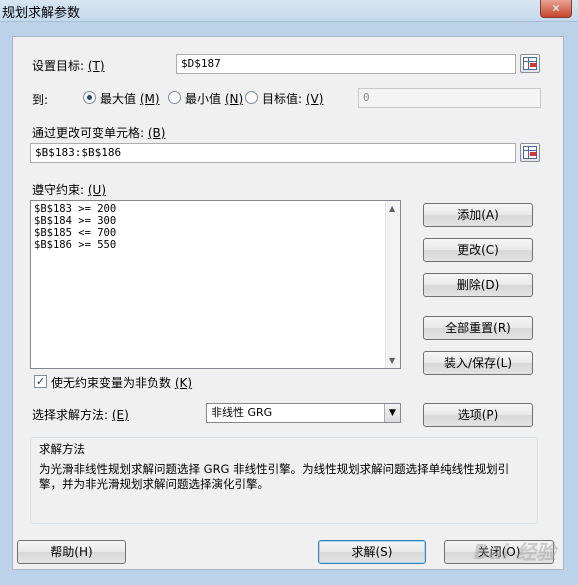 This screenshot has height=585, width=578. Describe the element at coordinates (478, 215) in the screenshot. I see `add-button: 添加(A)` at that location.